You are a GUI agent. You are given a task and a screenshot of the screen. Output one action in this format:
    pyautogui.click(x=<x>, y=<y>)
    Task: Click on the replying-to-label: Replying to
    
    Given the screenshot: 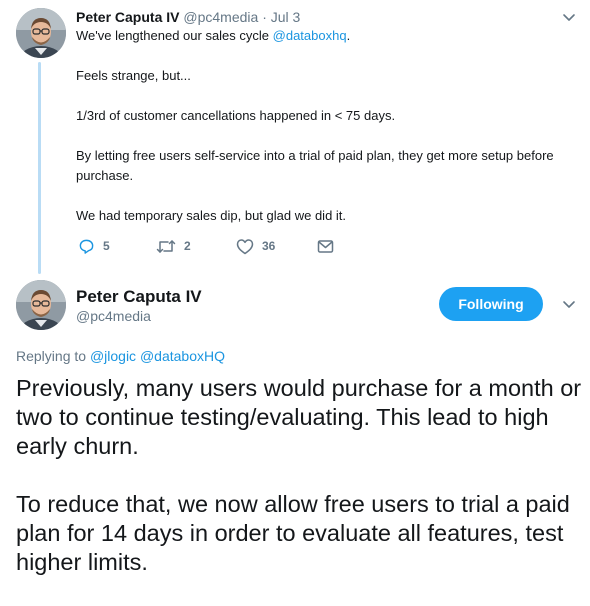 What is the action you would take?
    pyautogui.click(x=53, y=356)
    